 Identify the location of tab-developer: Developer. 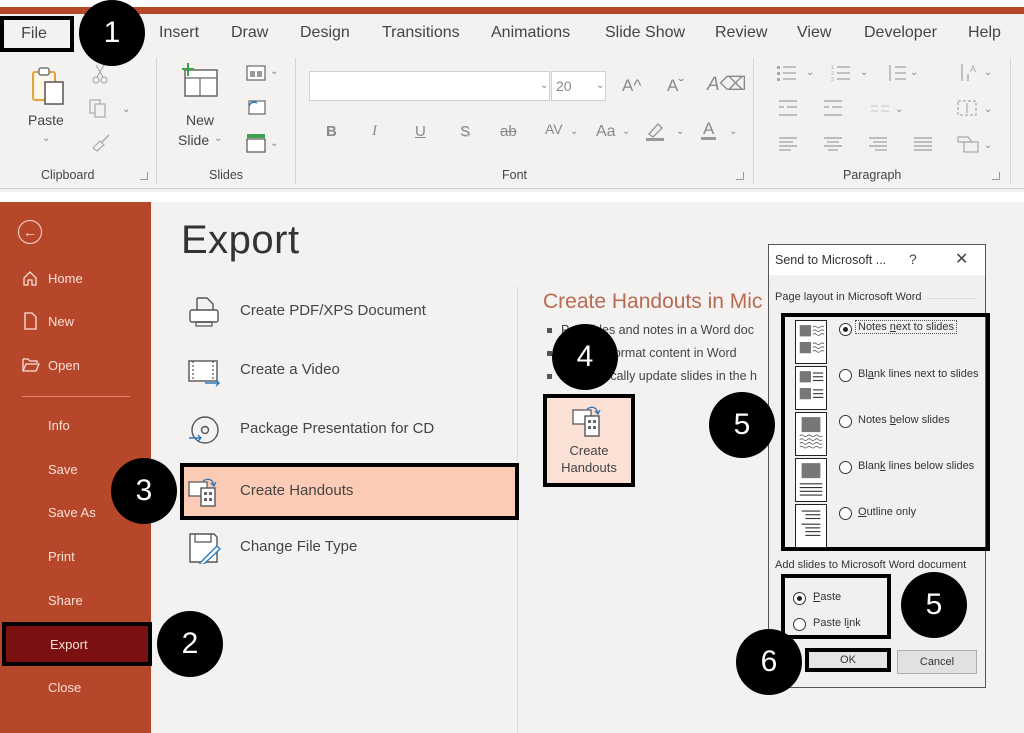
(900, 33).